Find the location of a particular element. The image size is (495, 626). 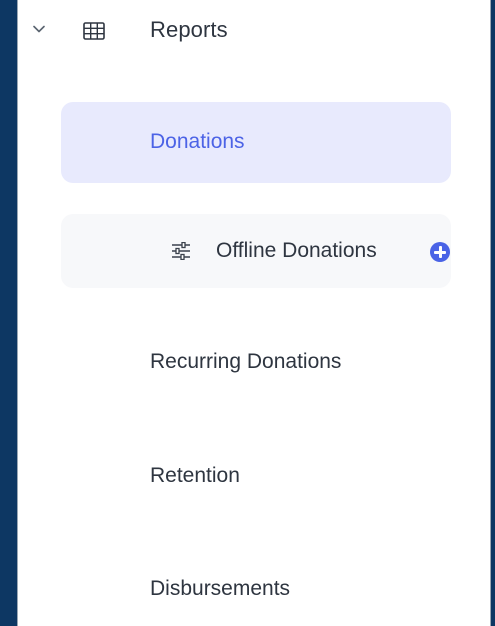

table-grid-icon is located at coordinates (94, 31).